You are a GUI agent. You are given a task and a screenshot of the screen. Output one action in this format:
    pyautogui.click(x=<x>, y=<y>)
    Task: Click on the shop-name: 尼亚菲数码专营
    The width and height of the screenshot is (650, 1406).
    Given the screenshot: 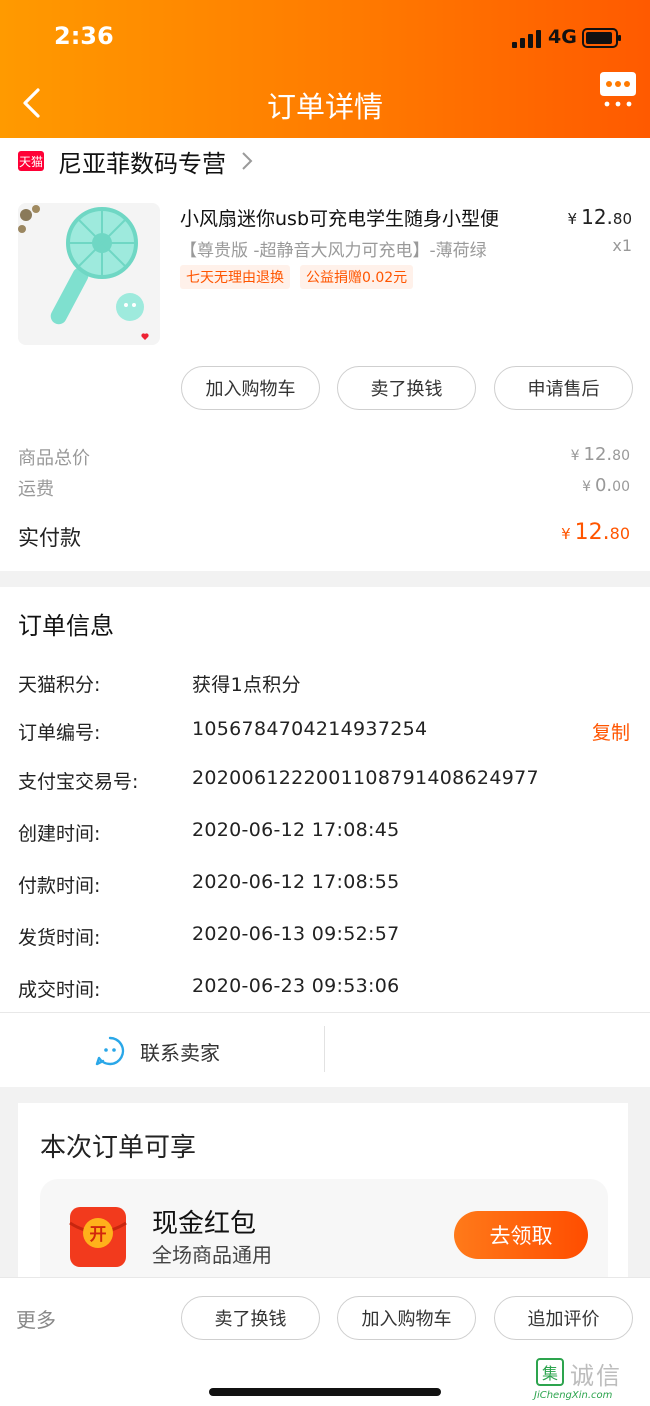 What is the action you would take?
    pyautogui.click(x=142, y=163)
    